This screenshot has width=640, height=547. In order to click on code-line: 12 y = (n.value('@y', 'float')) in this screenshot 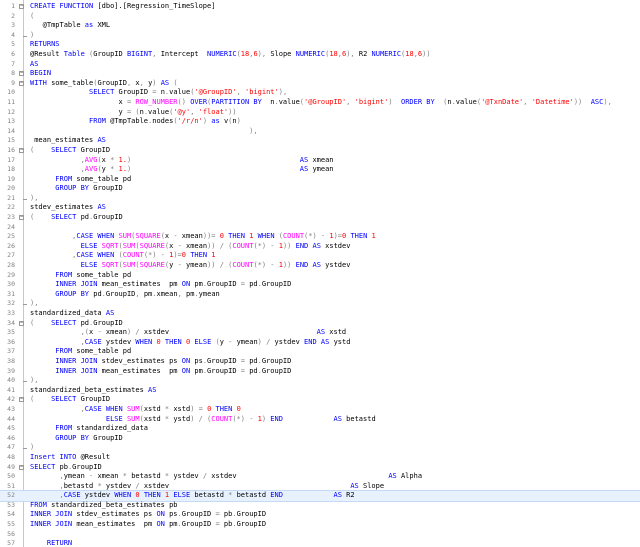, I will do `click(320, 113)`.